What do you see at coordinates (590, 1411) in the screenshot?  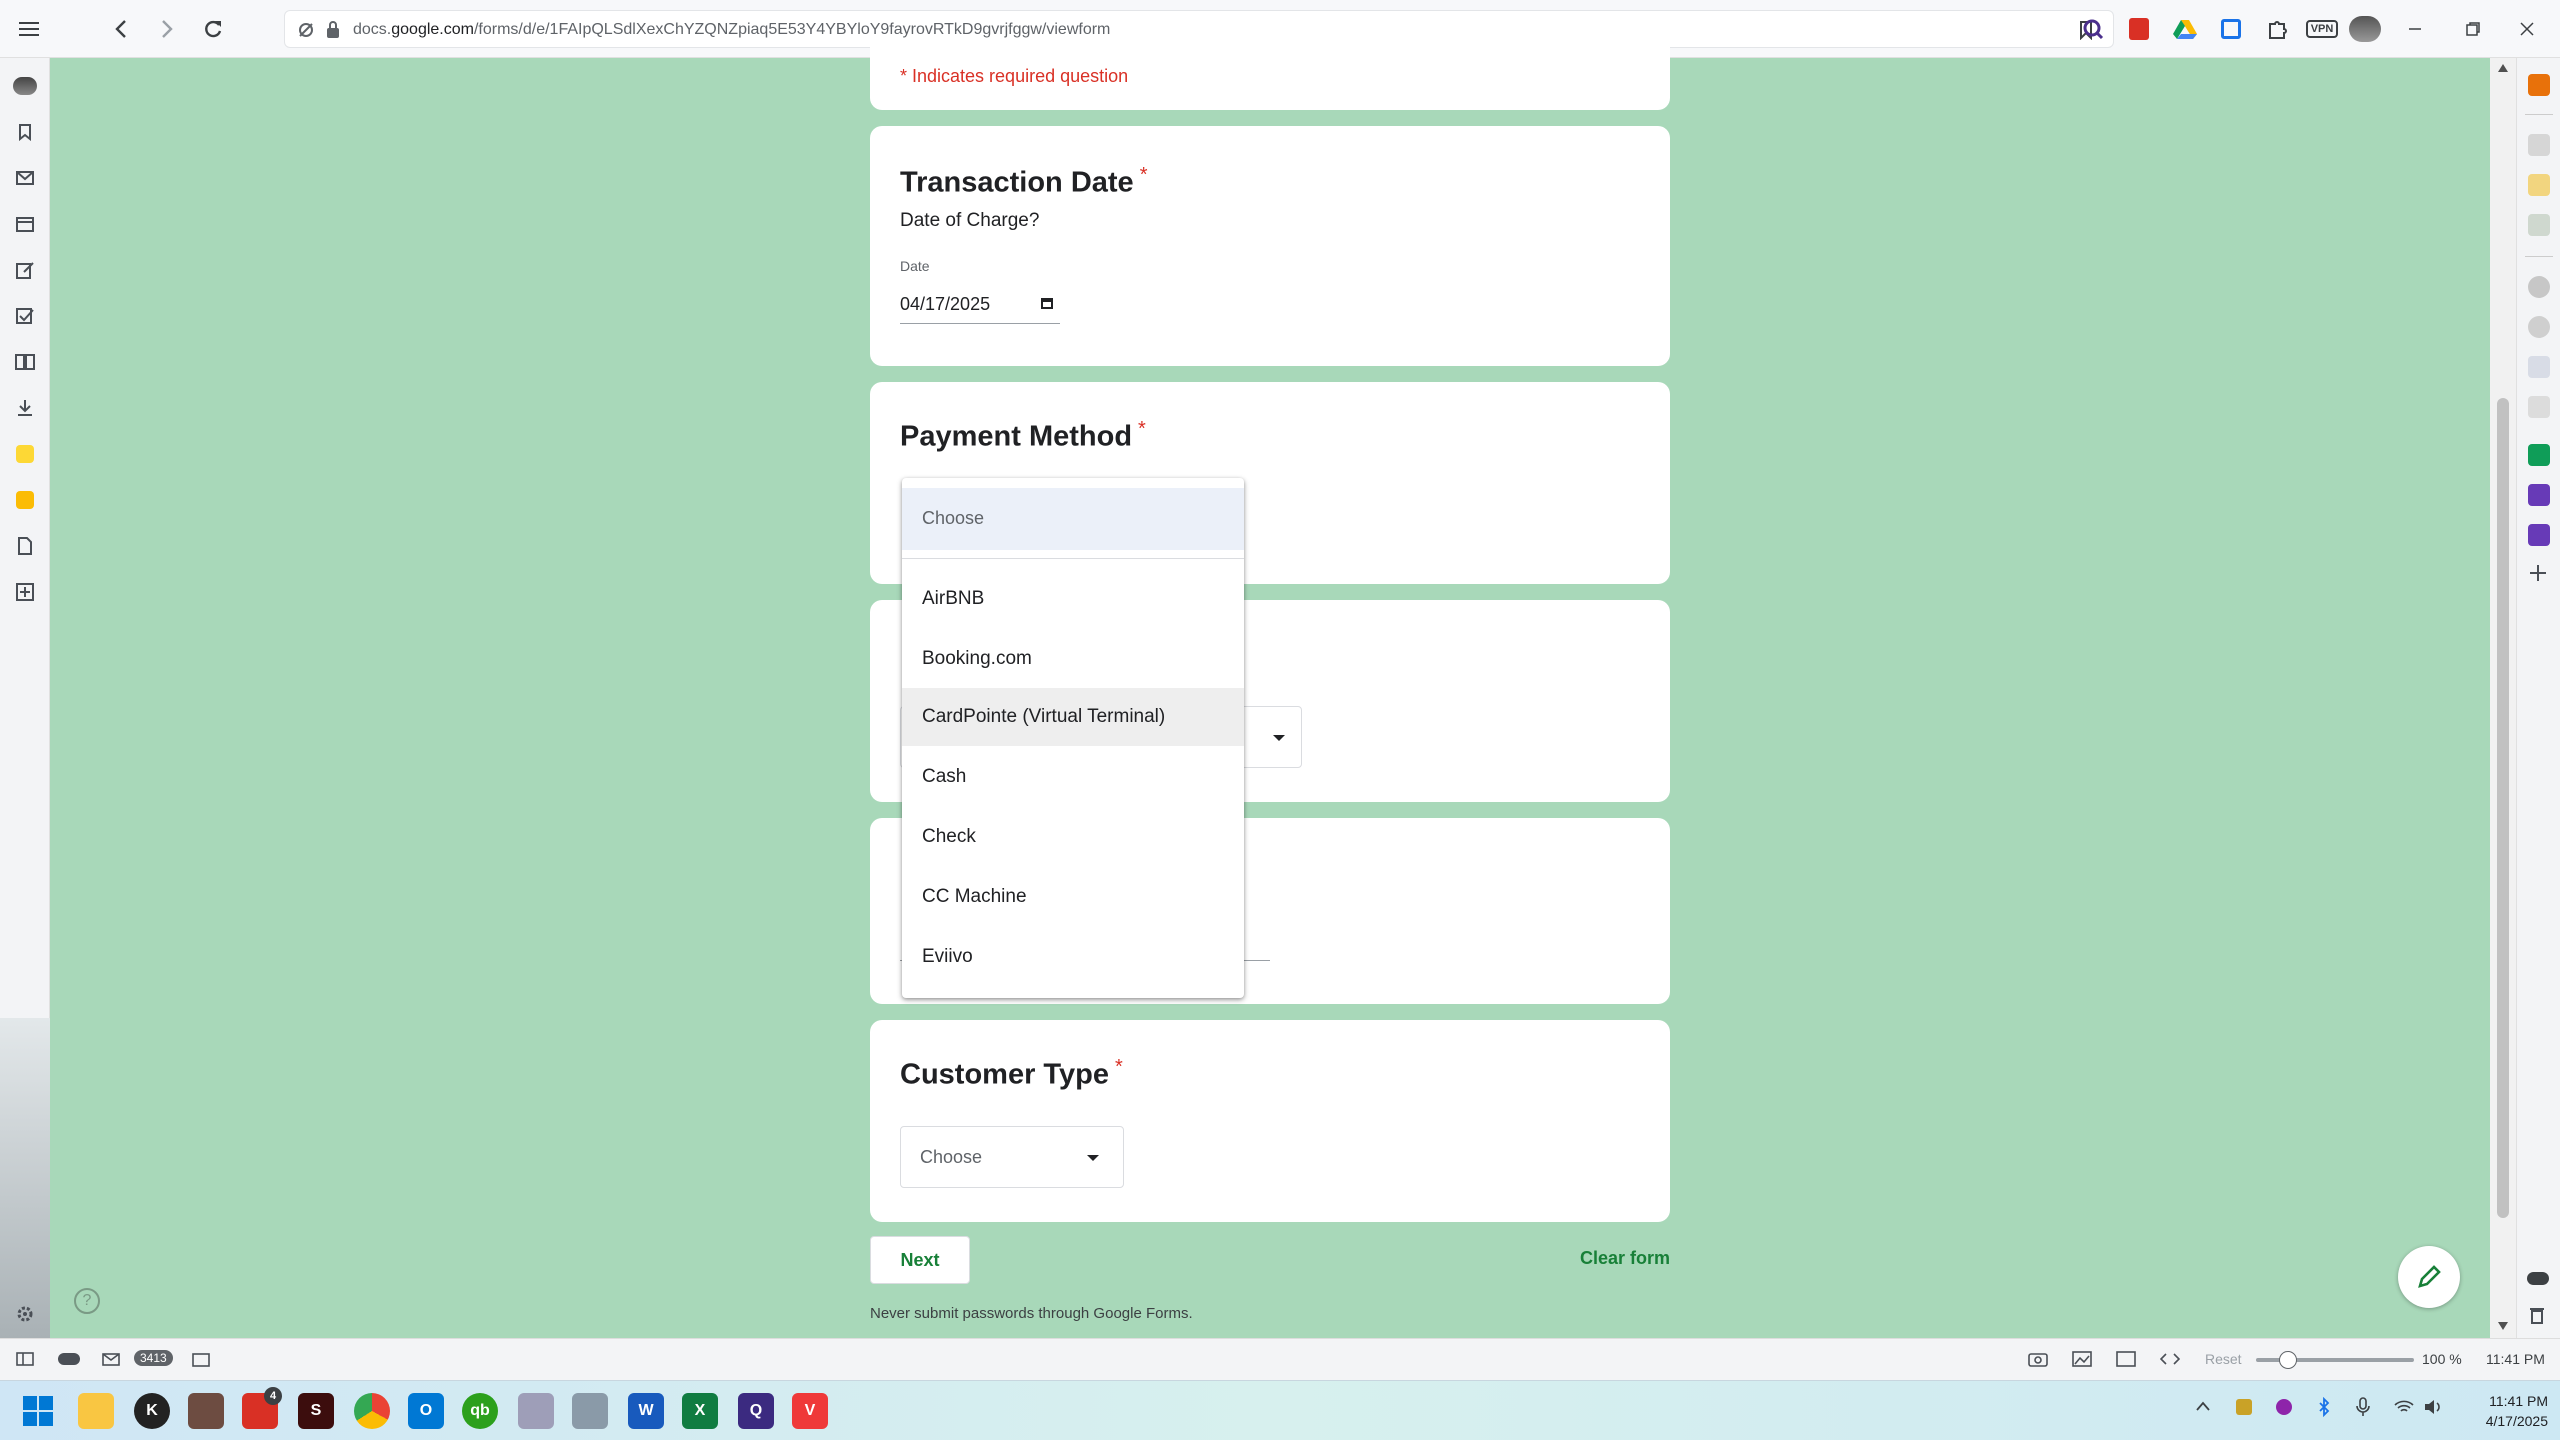 I see `printer-app-icon` at bounding box center [590, 1411].